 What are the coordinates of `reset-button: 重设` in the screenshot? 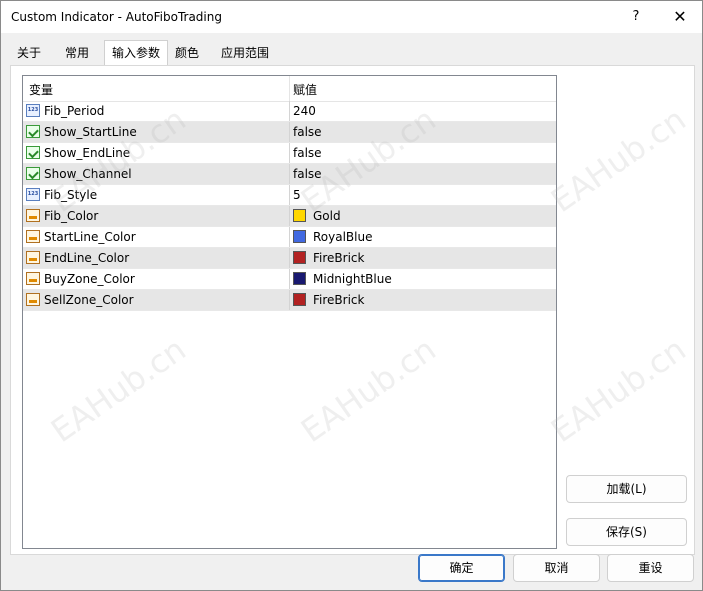 It's located at (650, 568).